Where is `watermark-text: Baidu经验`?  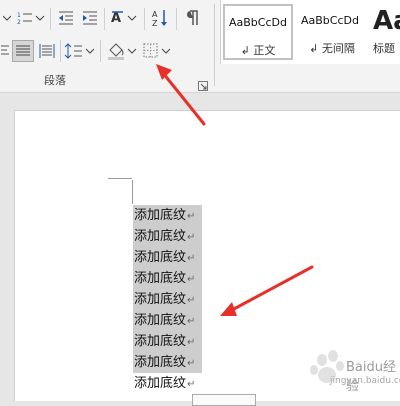 watermark-text: Baidu经验 is located at coordinates (371, 377).